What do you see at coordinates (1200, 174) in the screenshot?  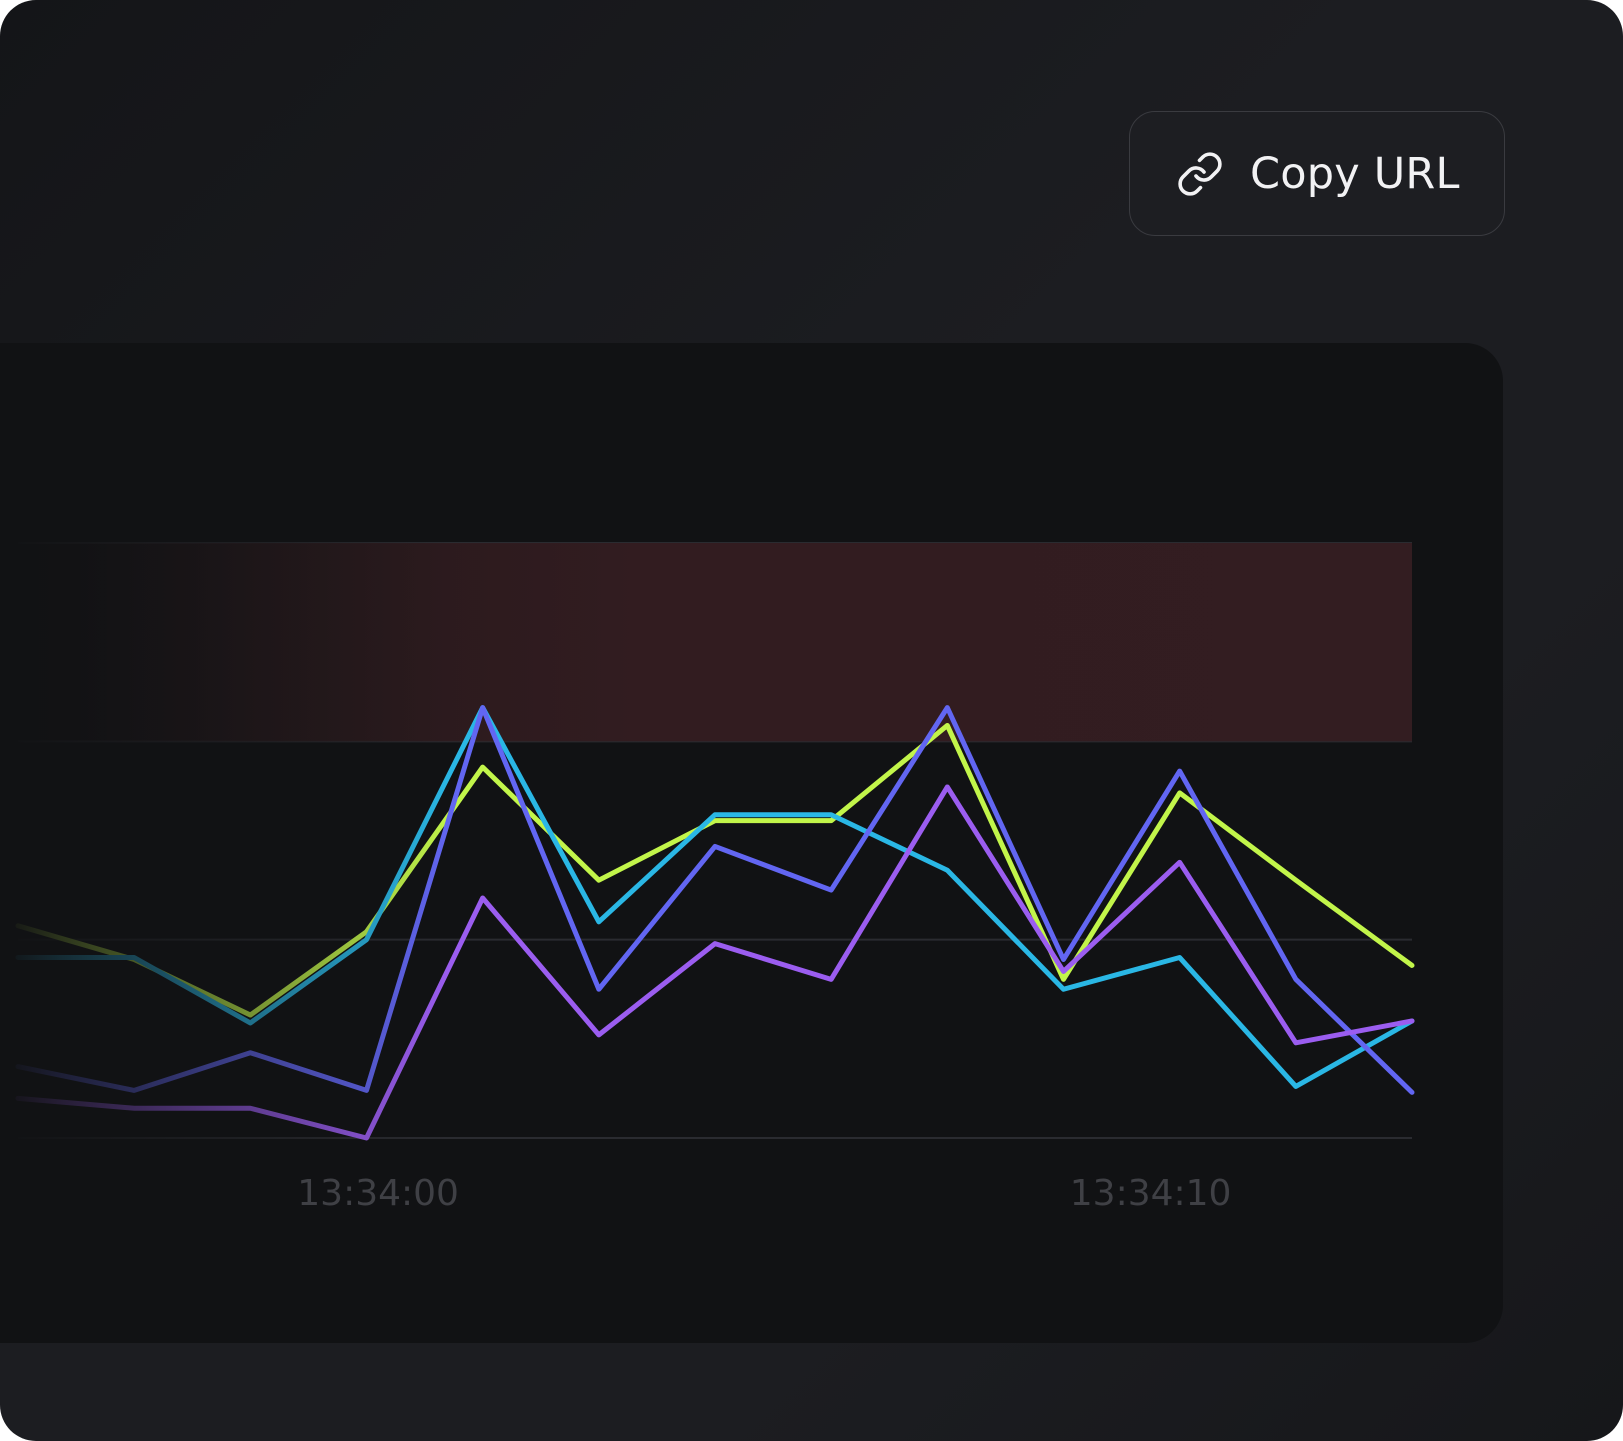 I see `link-icon` at bounding box center [1200, 174].